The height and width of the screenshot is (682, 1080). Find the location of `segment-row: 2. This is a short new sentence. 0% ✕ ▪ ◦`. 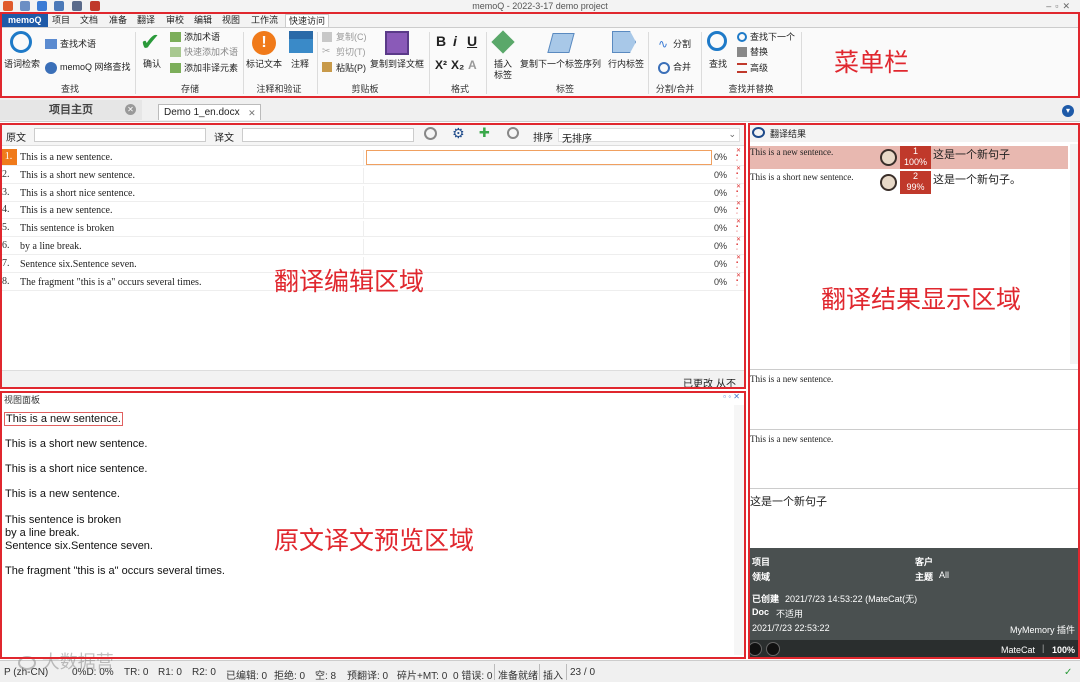

segment-row: 2. This is a short new sentence. 0% ✕ ▪ ◦ is located at coordinates (373, 175).